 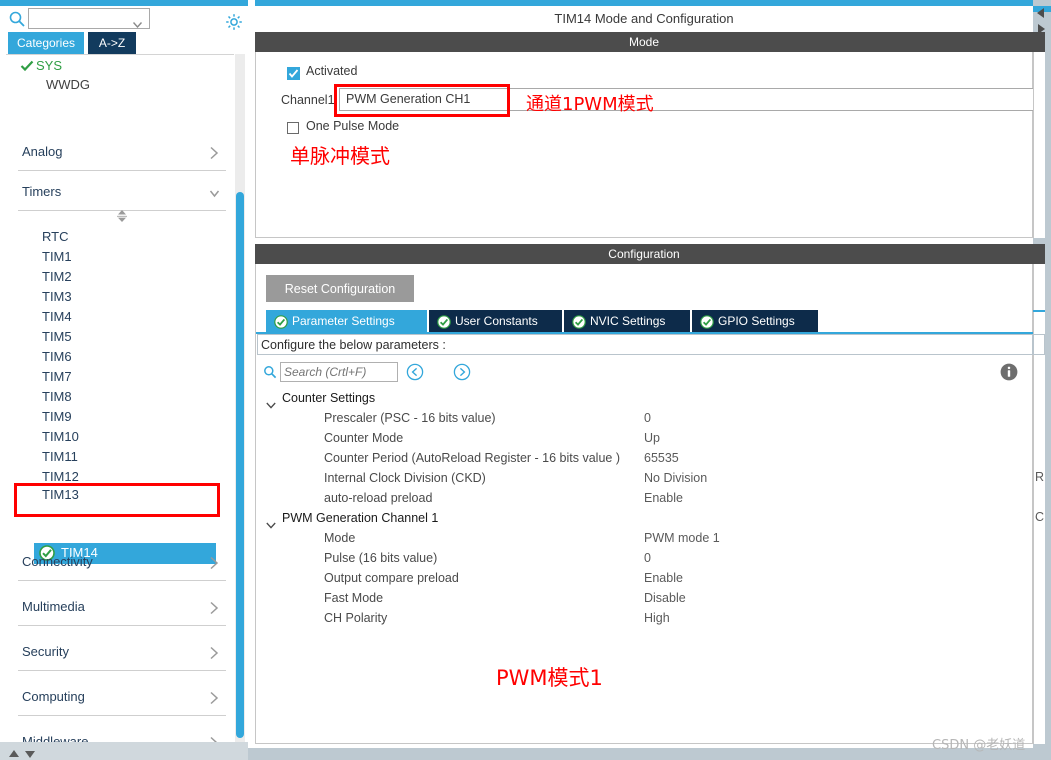 I want to click on timer-item-tim2: TIM2, so click(x=57, y=277).